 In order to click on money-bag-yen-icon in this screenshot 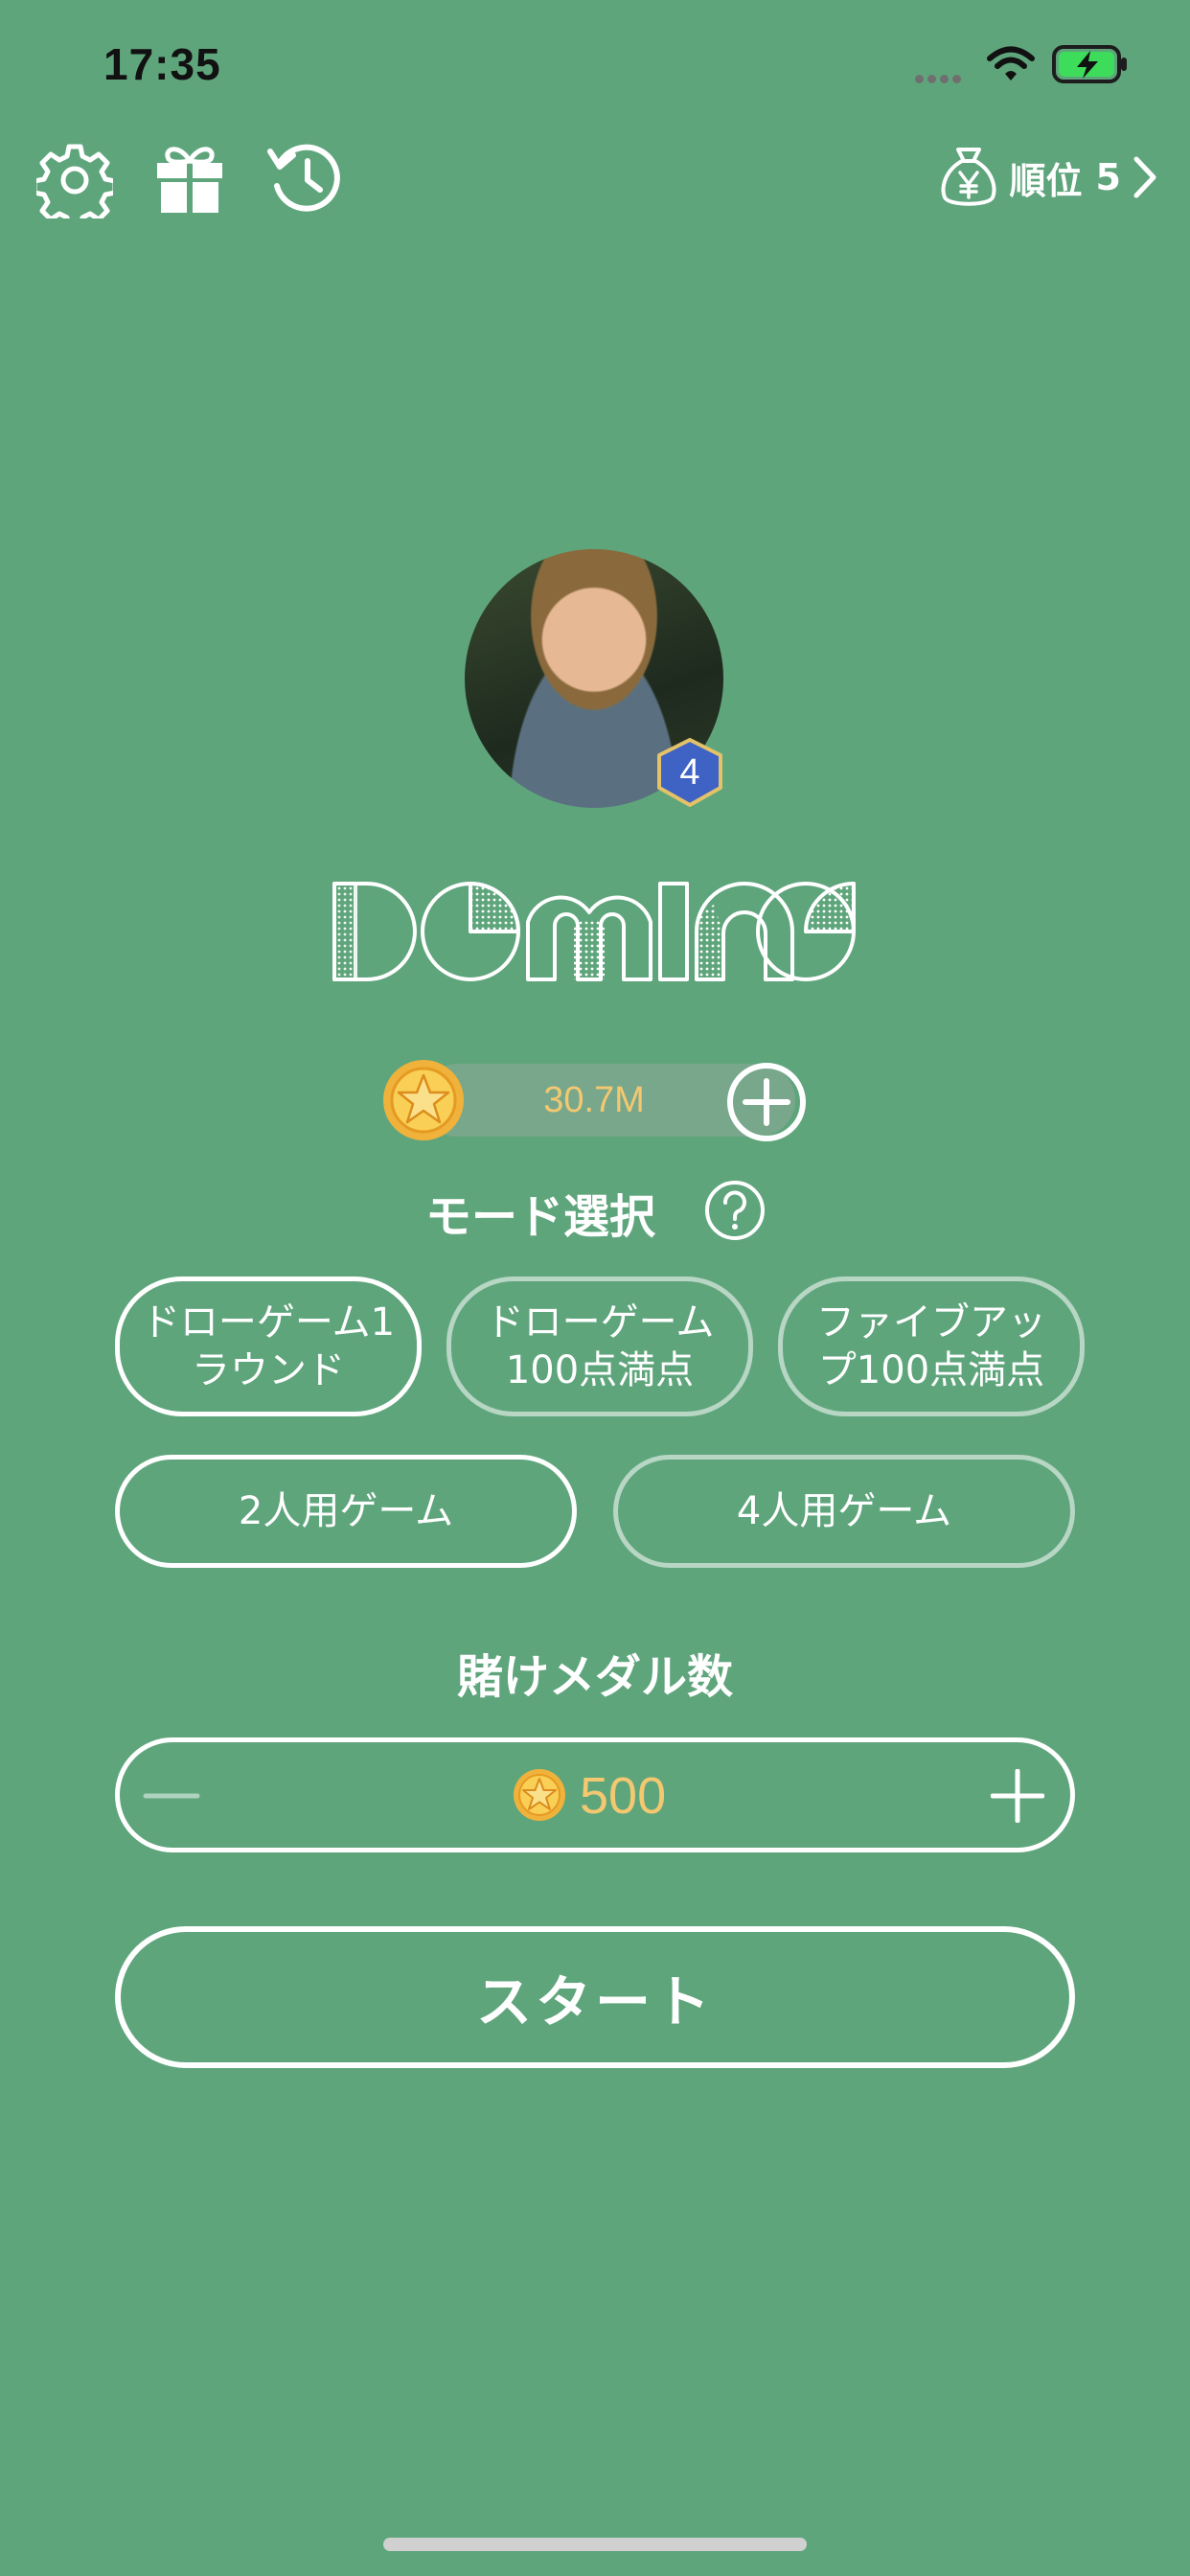, I will do `click(968, 177)`.